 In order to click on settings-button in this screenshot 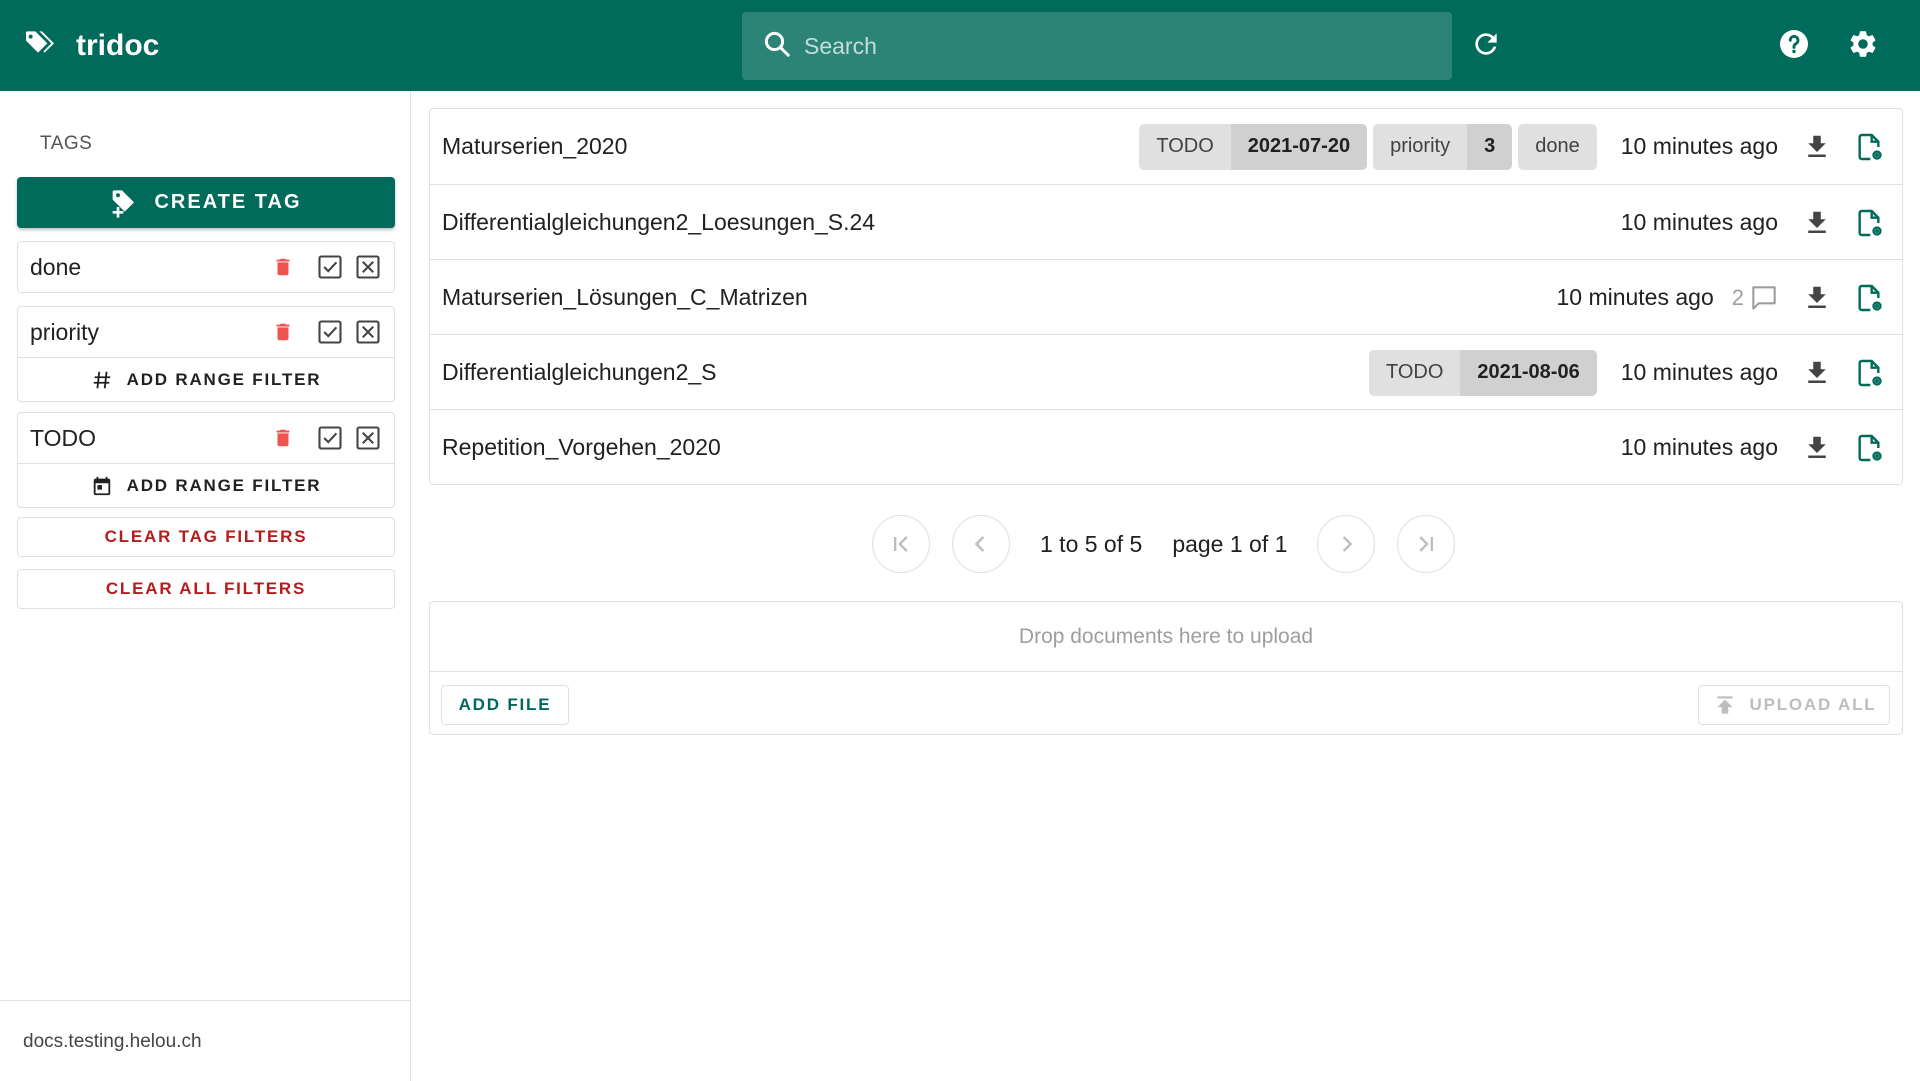, I will do `click(1863, 46)`.